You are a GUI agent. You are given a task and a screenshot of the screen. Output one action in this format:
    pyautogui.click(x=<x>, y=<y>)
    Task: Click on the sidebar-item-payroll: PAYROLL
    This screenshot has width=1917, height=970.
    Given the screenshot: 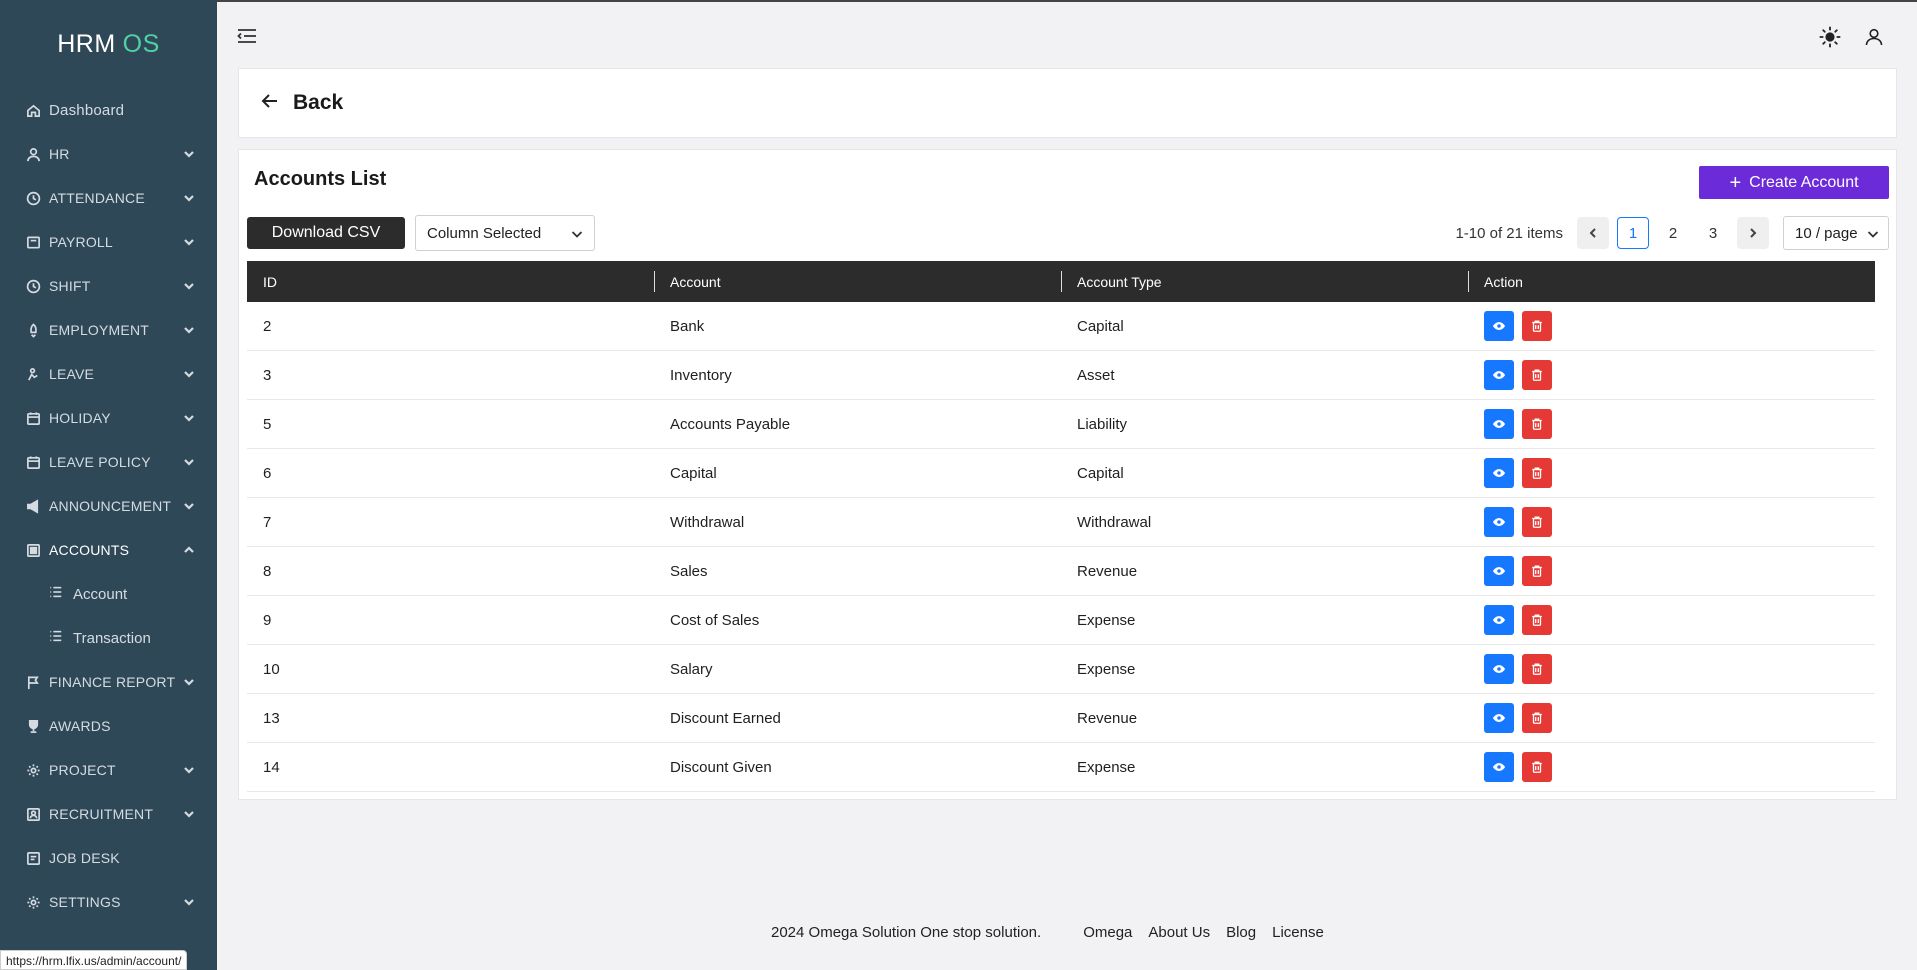 What is the action you would take?
    pyautogui.click(x=108, y=242)
    